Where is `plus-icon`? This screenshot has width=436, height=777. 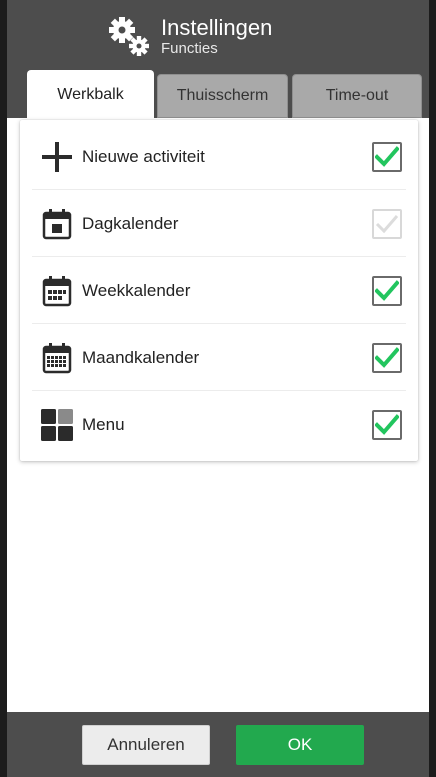 plus-icon is located at coordinates (57, 157).